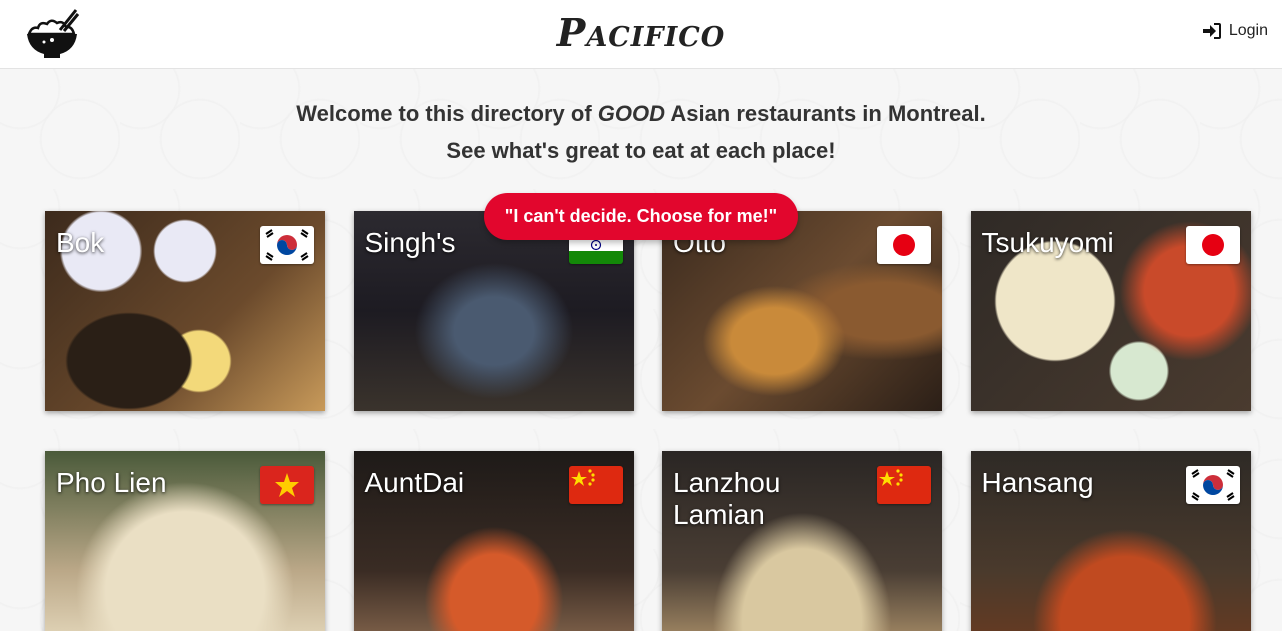 Image resolution: width=1282 pixels, height=631 pixels. Describe the element at coordinates (1110, 541) in the screenshot. I see `restaurant-card: Hansang` at that location.